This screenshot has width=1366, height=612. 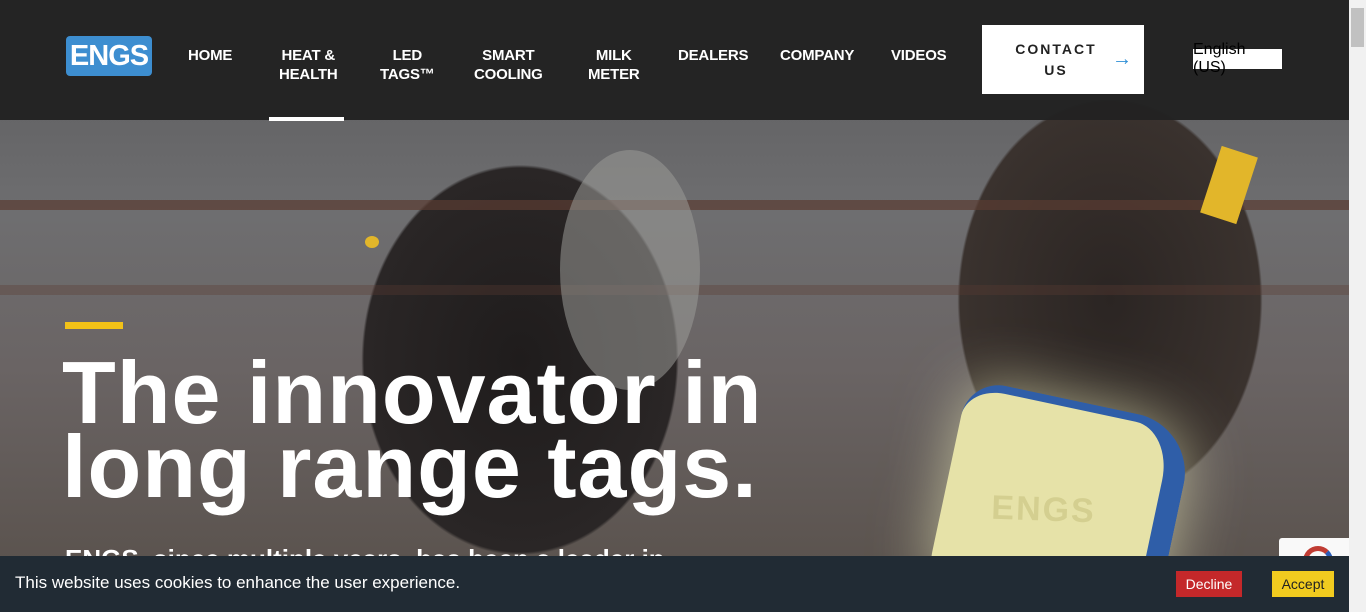 What do you see at coordinates (412, 429) in the screenshot?
I see `hero-headline: The innovator in long range tags.` at bounding box center [412, 429].